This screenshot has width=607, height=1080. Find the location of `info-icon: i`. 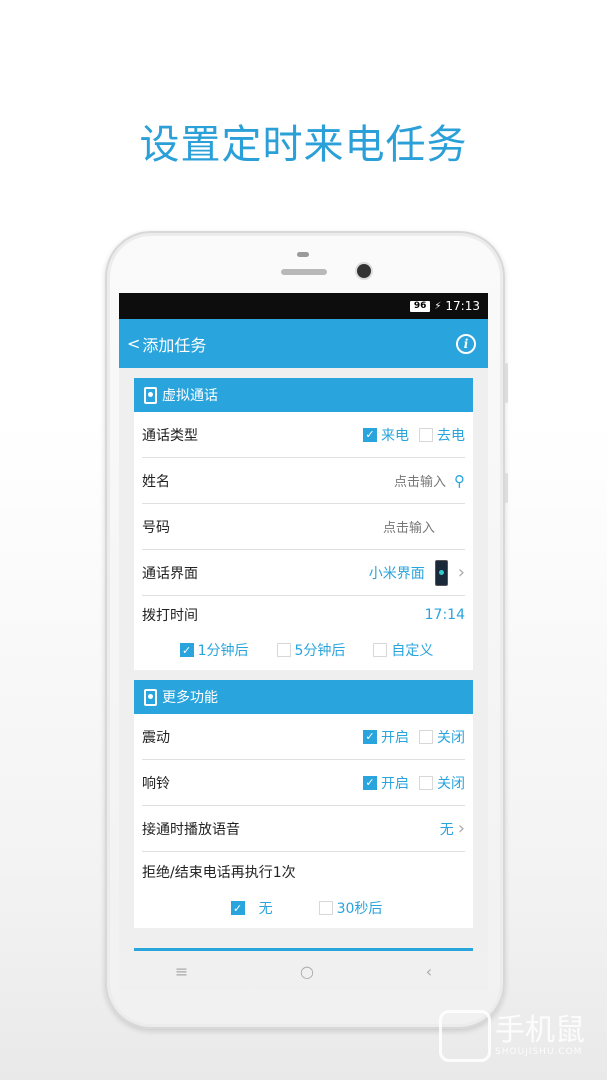

info-icon: i is located at coordinates (466, 343).